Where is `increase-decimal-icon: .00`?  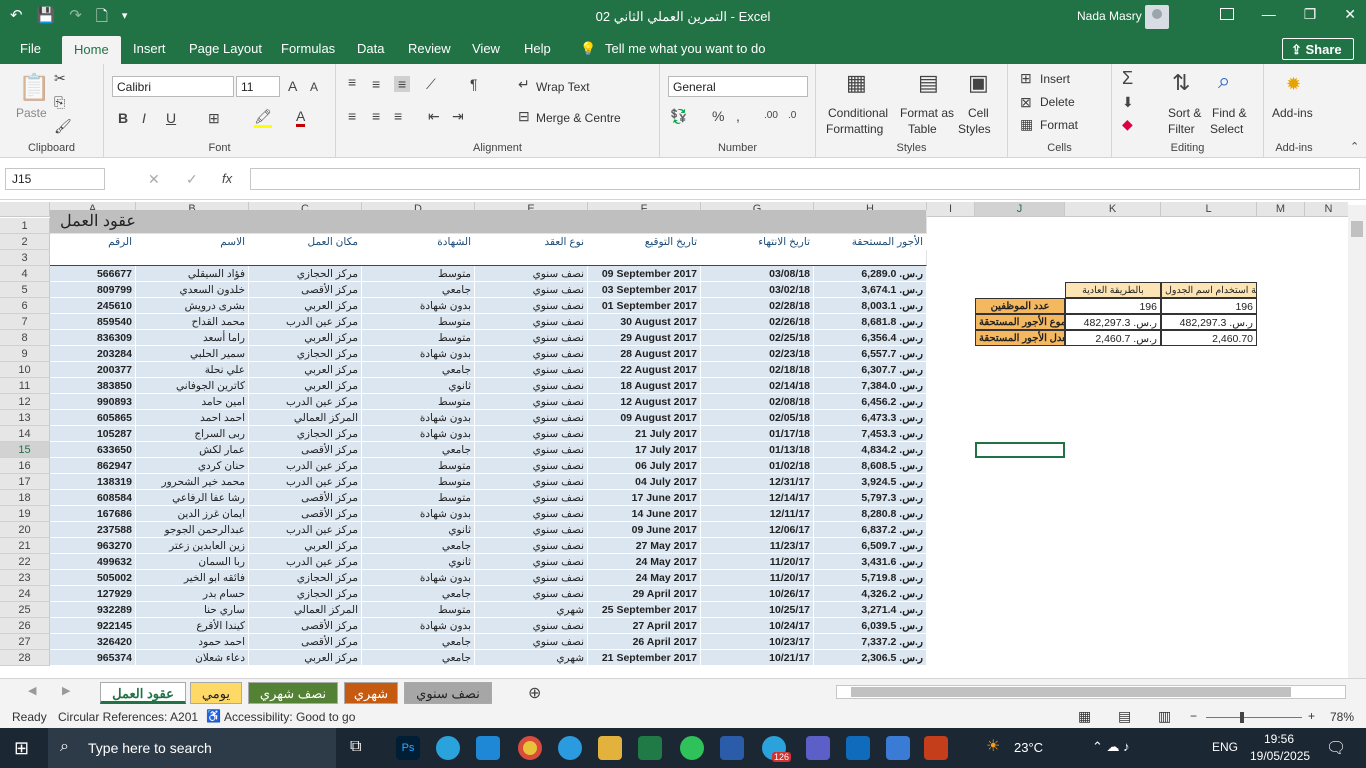
increase-decimal-icon: .00 is located at coordinates (771, 115).